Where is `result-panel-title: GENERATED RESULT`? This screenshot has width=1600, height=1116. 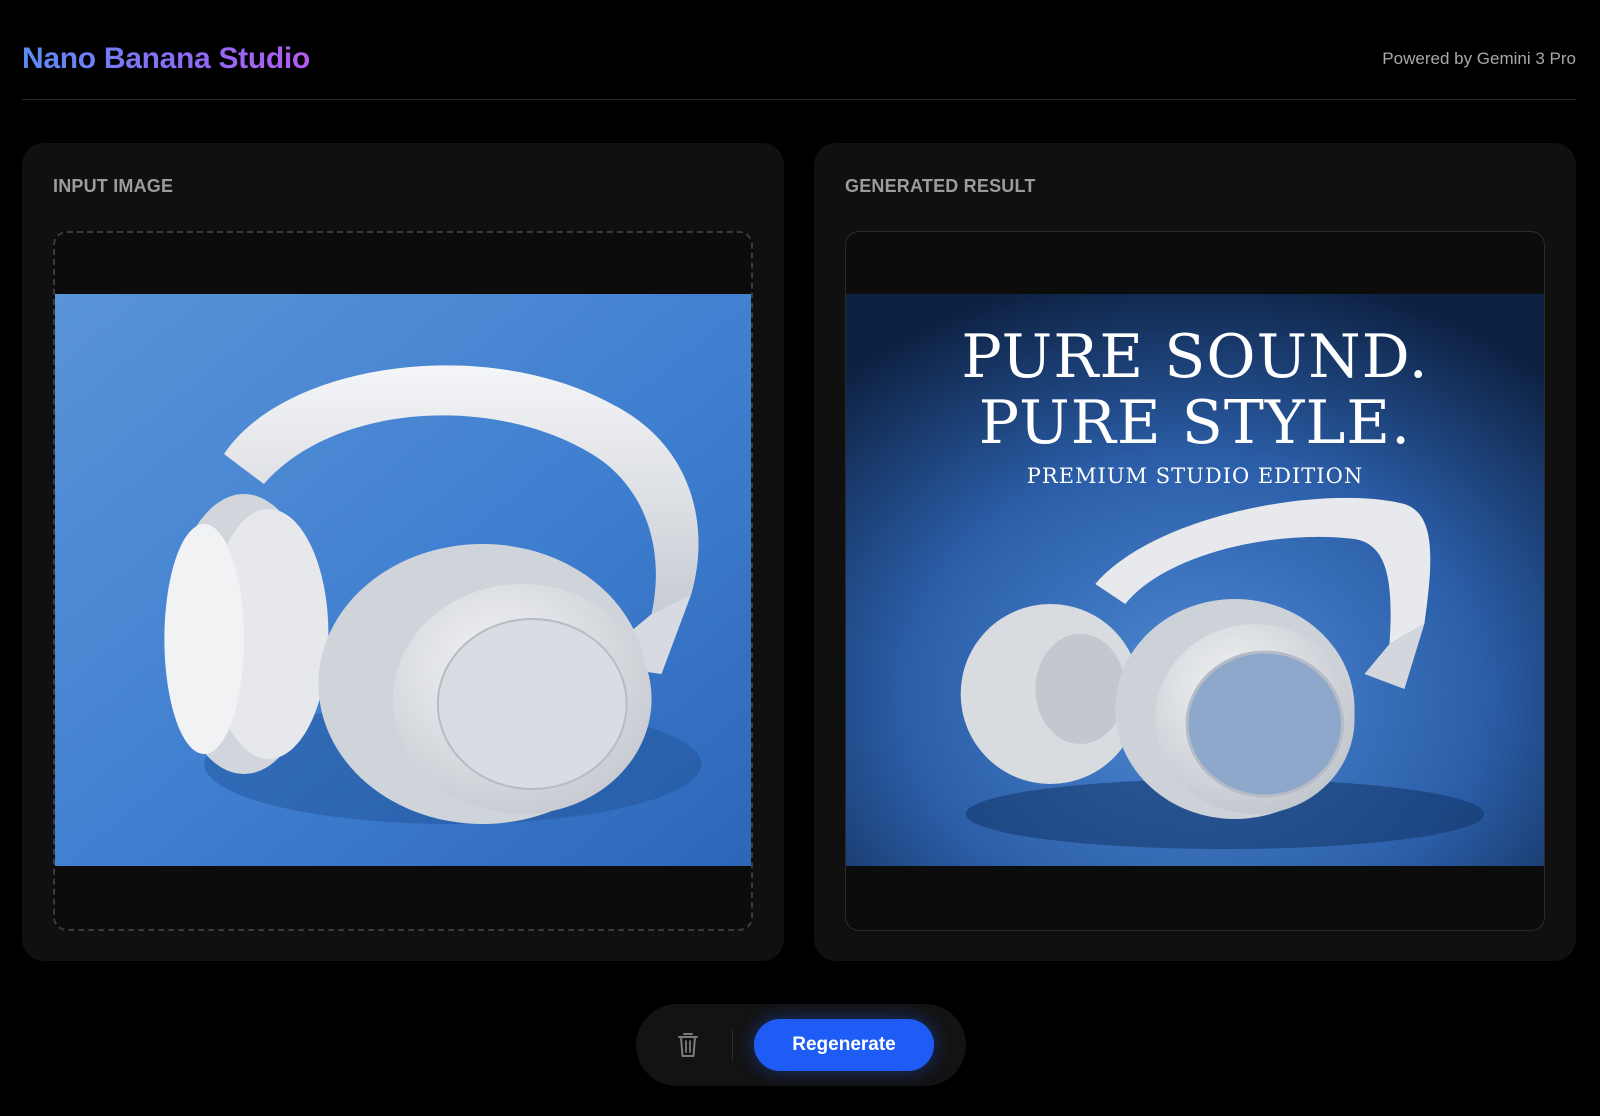
result-panel-title: GENERATED RESULT is located at coordinates (940, 186).